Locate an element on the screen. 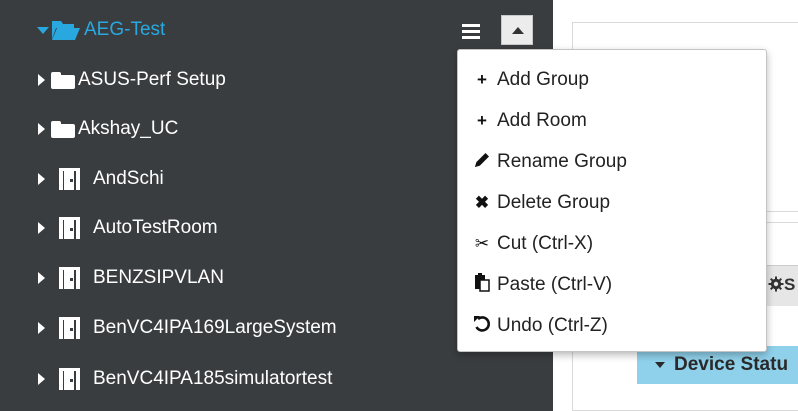 The image size is (798, 411). device-status-label: Device Statu is located at coordinates (731, 364).